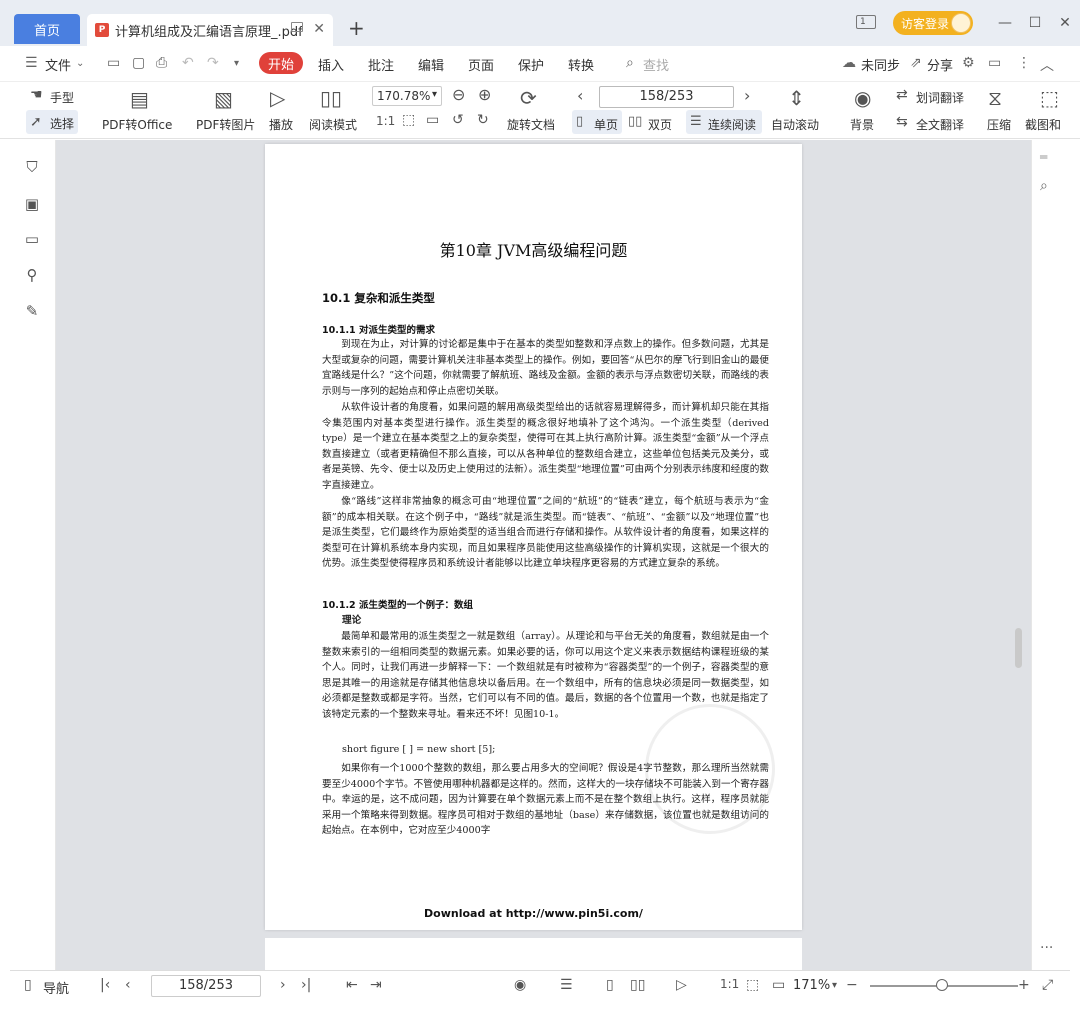 The image size is (1080, 1009). What do you see at coordinates (36, 122) in the screenshot?
I see `cursor-icon: ➚` at bounding box center [36, 122].